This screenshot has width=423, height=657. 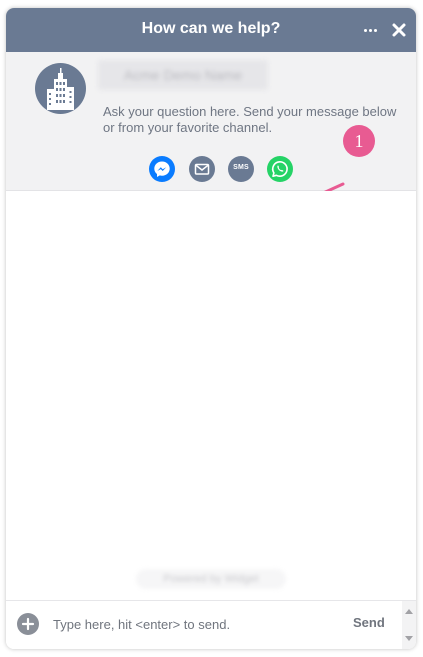 I want to click on chat-header: How can we help?, so click(x=211, y=30).